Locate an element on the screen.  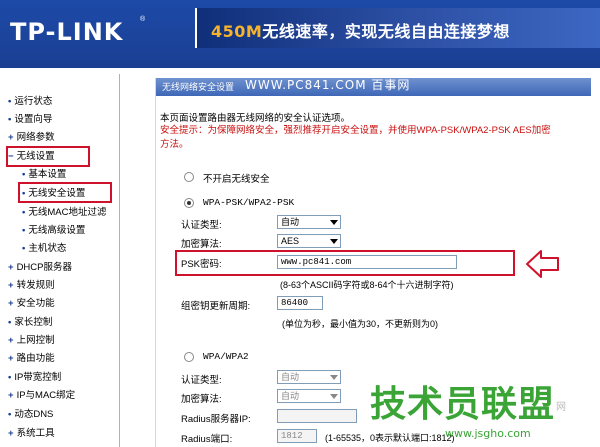
slogan-rest: 无线速率，实现无线自由连接梦想 is located at coordinates (386, 31).